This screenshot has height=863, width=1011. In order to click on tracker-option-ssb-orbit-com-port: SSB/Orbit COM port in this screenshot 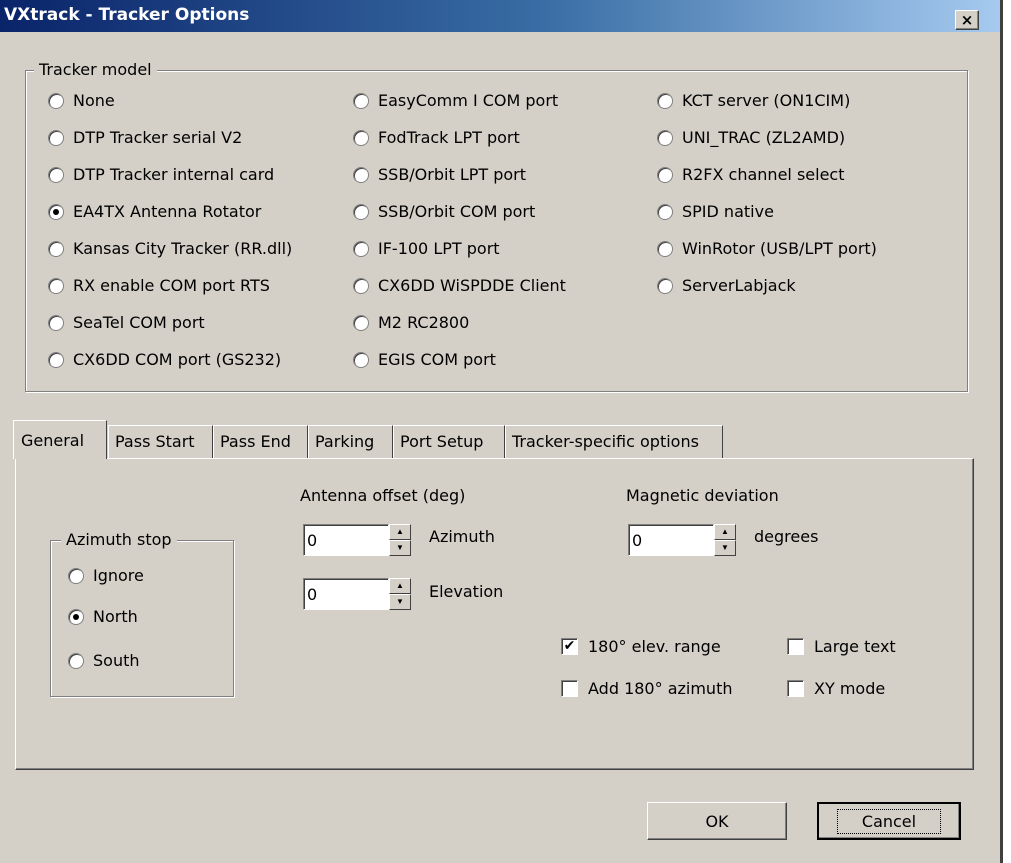, I will do `click(444, 211)`.